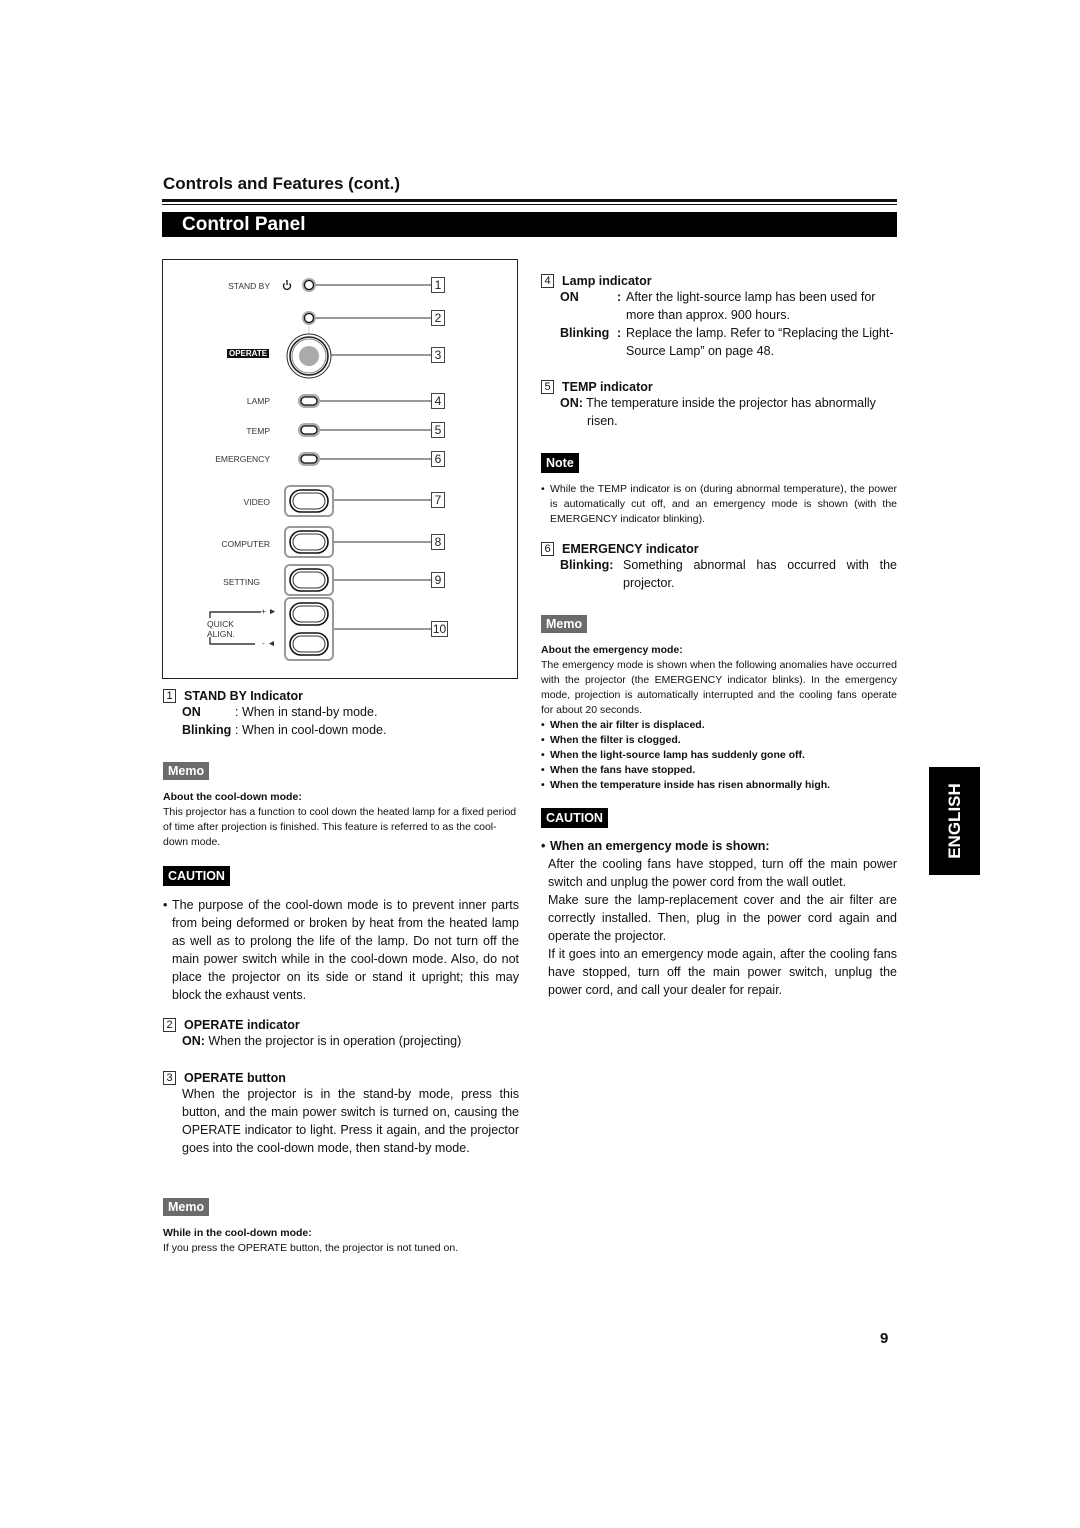  What do you see at coordinates (309, 580) in the screenshot?
I see `setting-button` at bounding box center [309, 580].